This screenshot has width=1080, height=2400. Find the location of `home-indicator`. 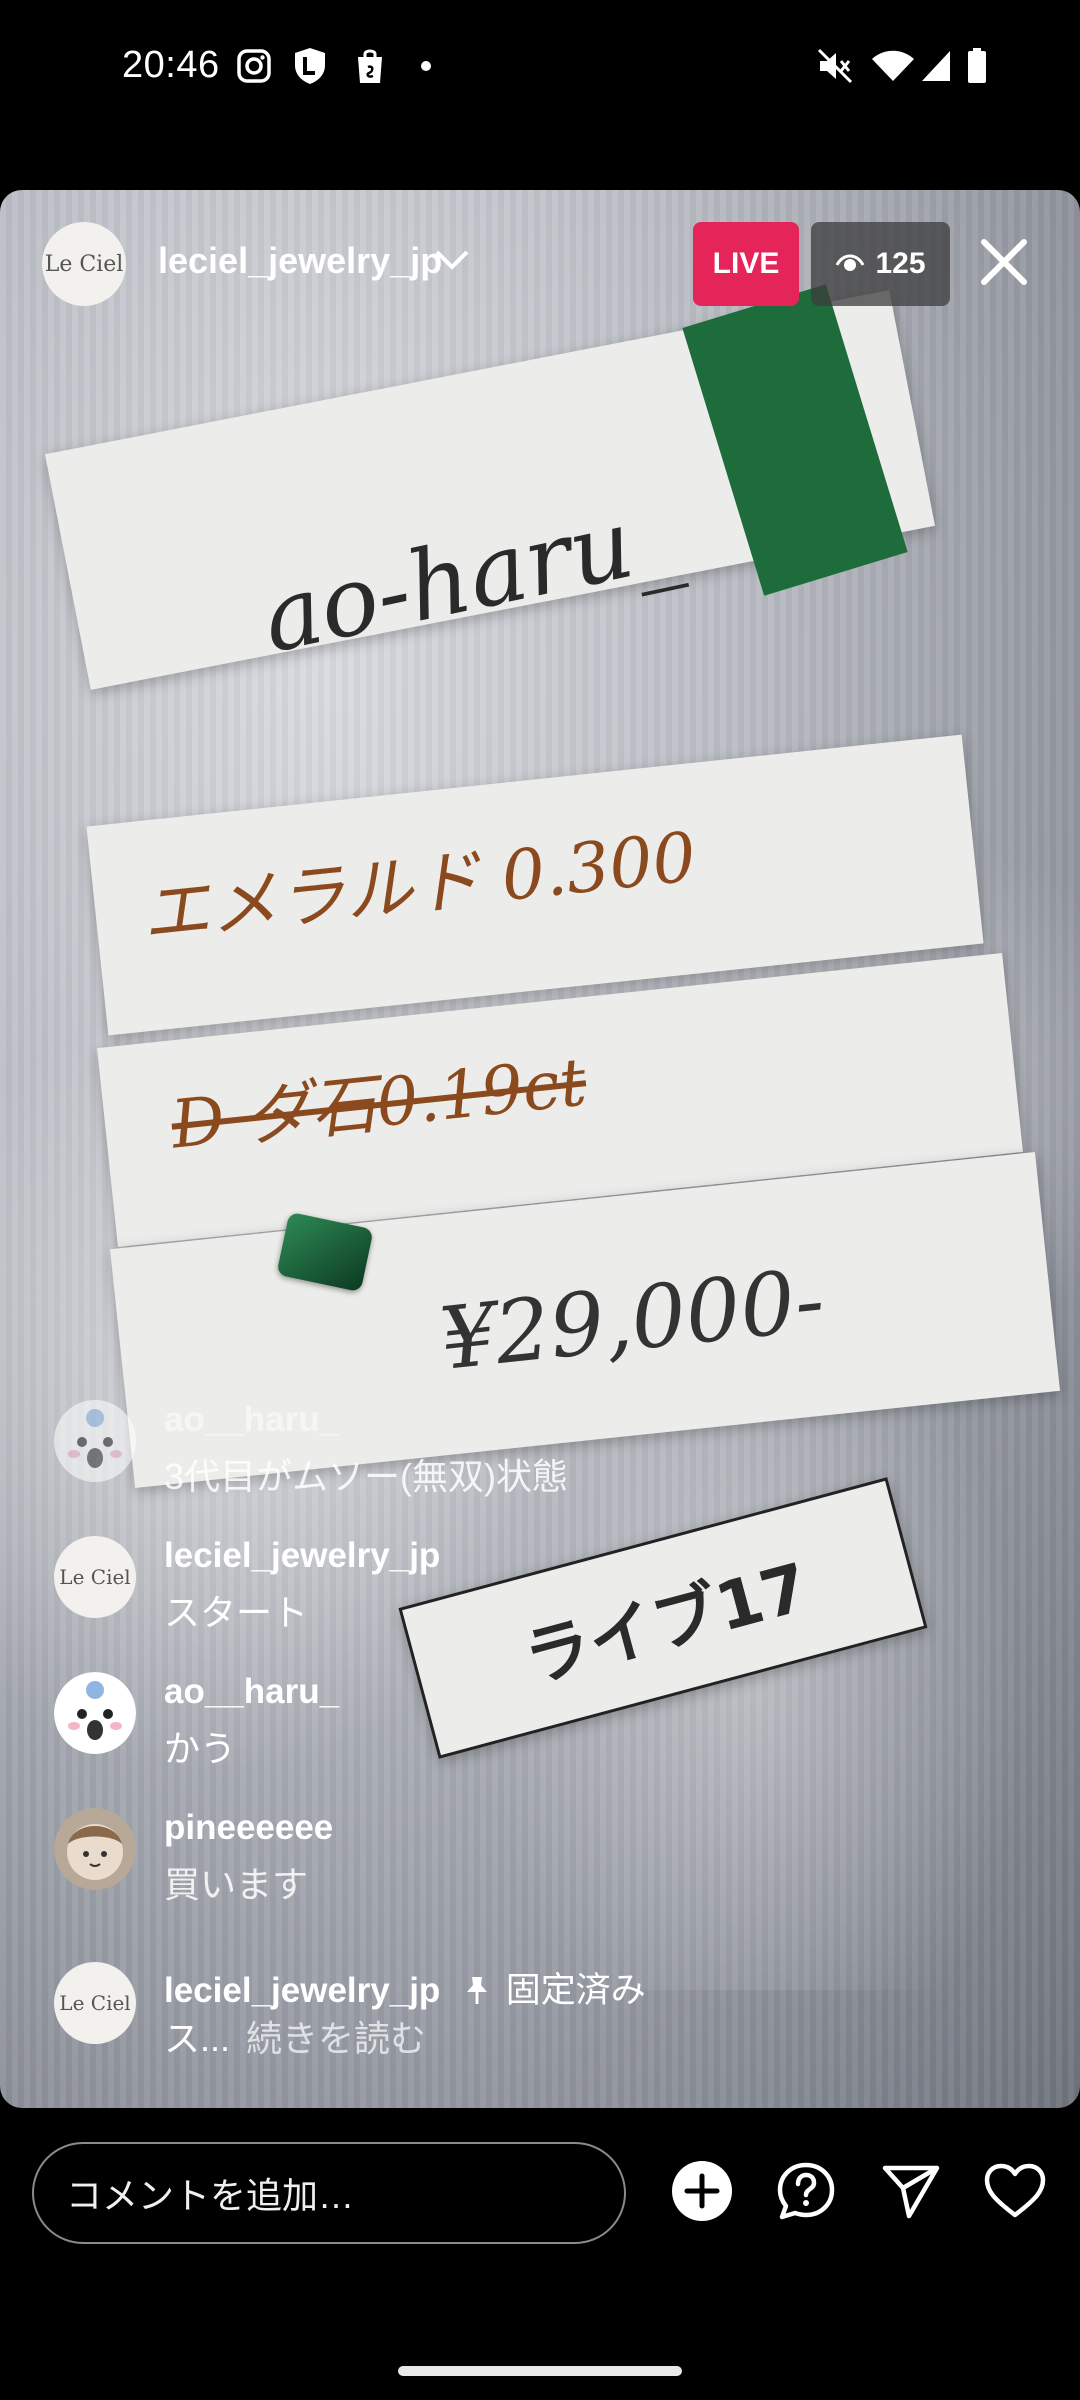

home-indicator is located at coordinates (540, 2371).